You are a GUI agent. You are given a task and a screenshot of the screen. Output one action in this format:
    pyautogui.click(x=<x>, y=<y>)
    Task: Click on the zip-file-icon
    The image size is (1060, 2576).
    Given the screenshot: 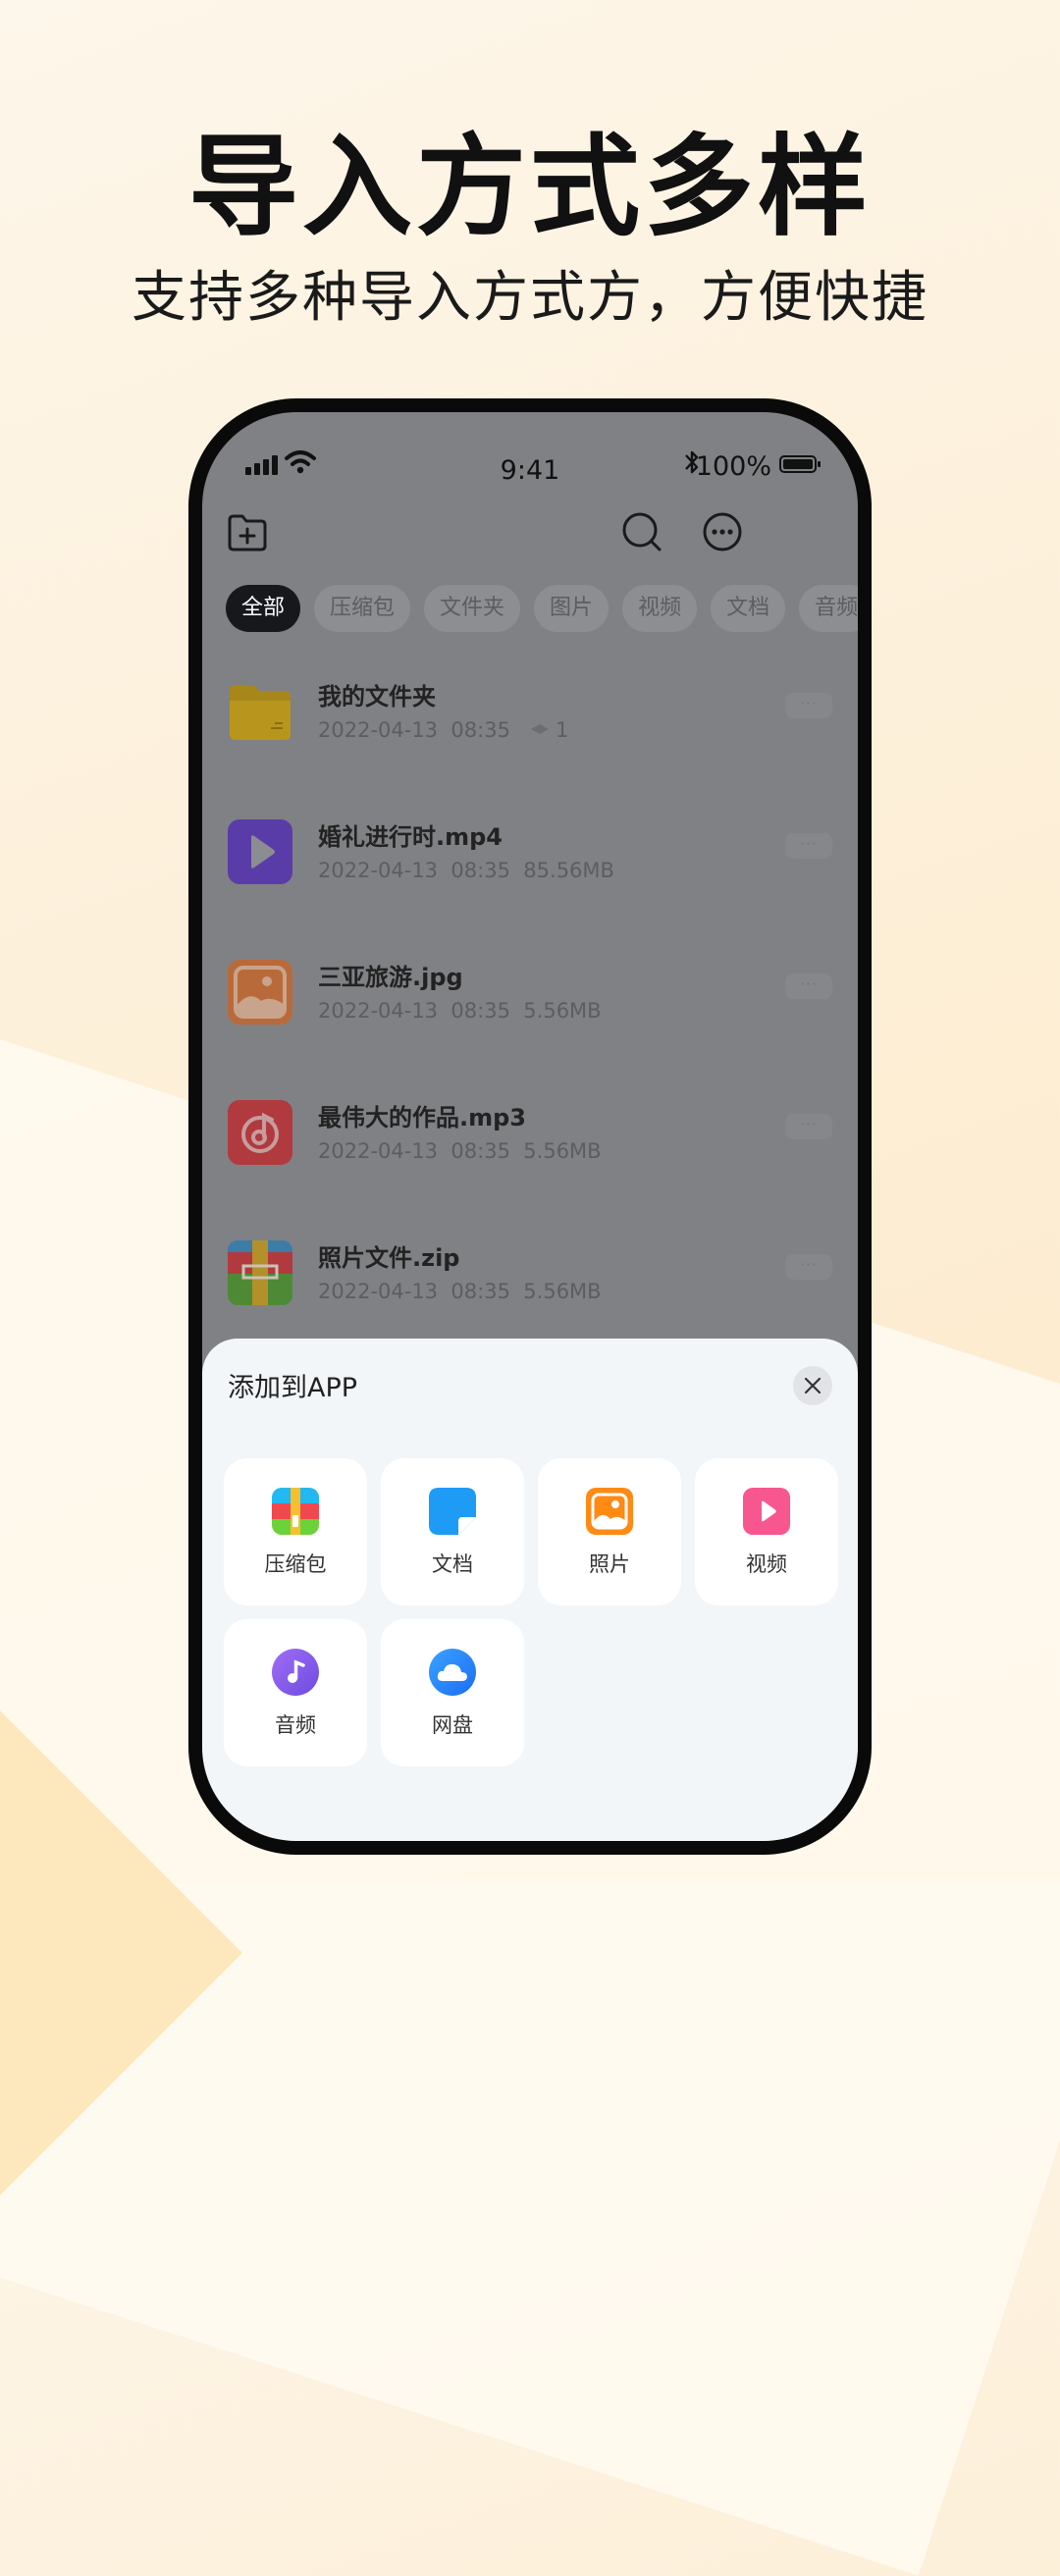 What is the action you would take?
    pyautogui.click(x=260, y=1272)
    